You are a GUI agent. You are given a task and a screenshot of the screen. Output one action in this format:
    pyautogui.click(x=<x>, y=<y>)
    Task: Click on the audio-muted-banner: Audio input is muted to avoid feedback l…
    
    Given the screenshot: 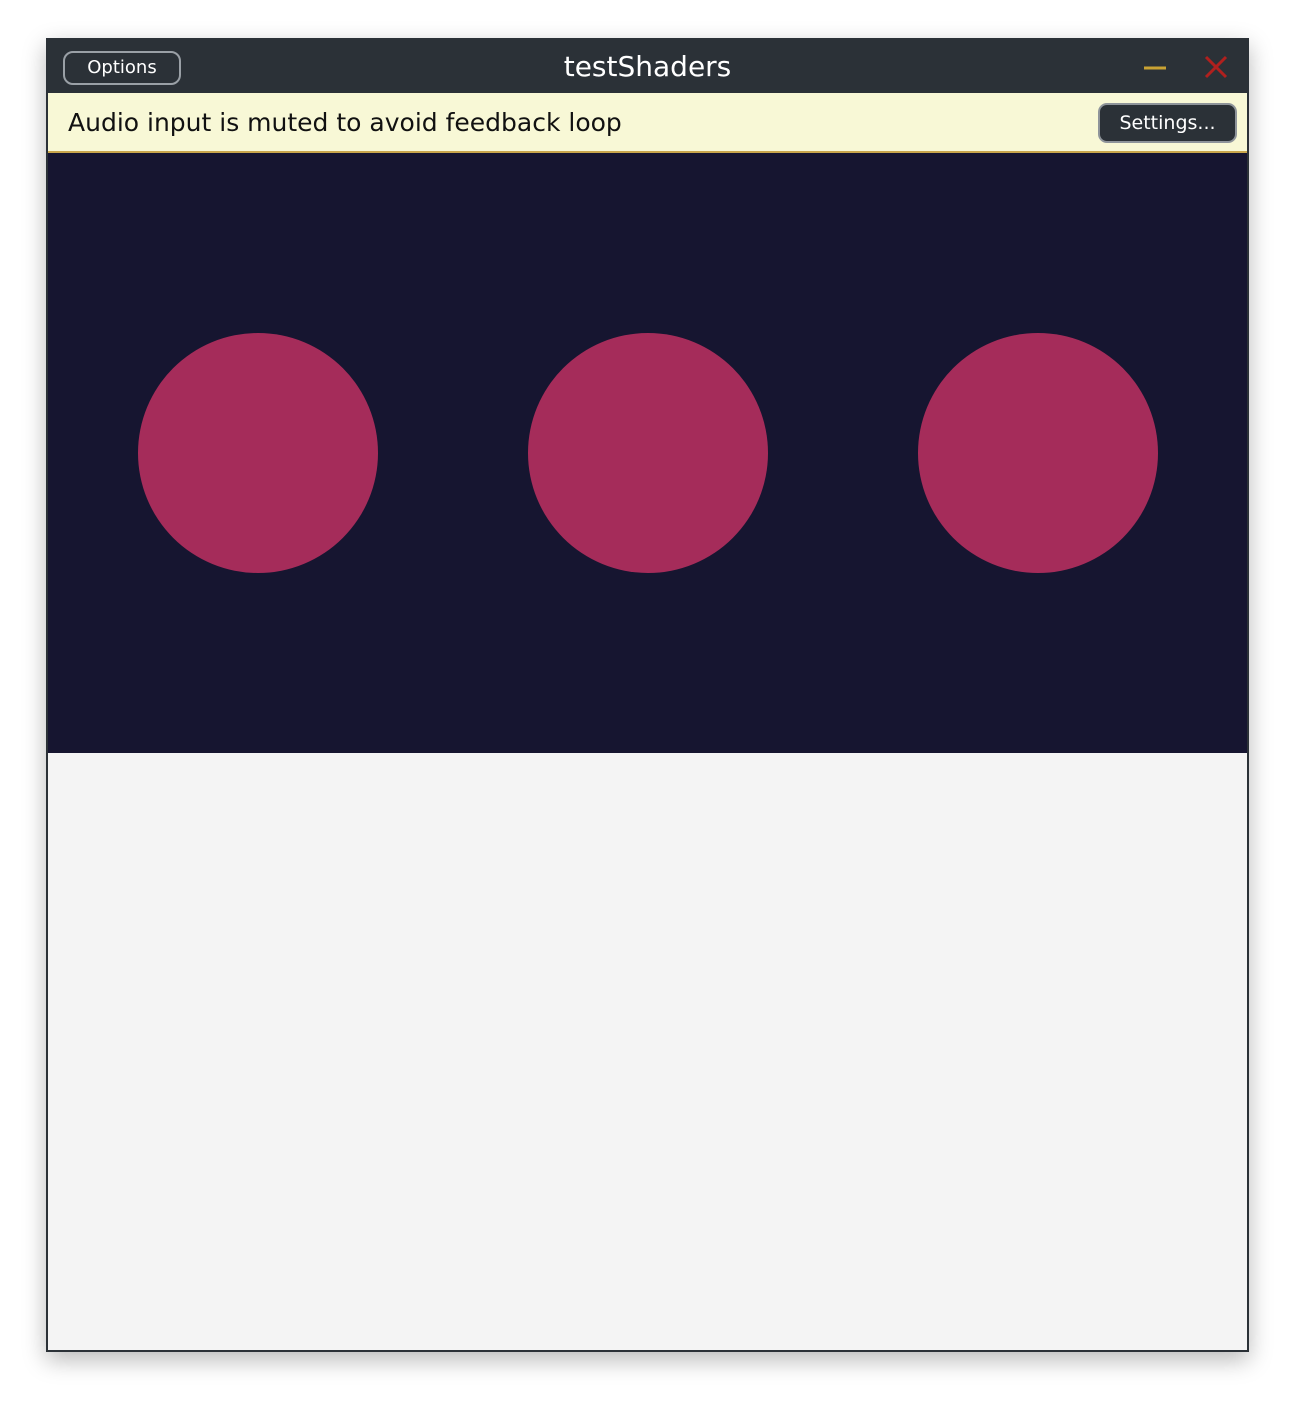 What is the action you would take?
    pyautogui.click(x=647, y=123)
    